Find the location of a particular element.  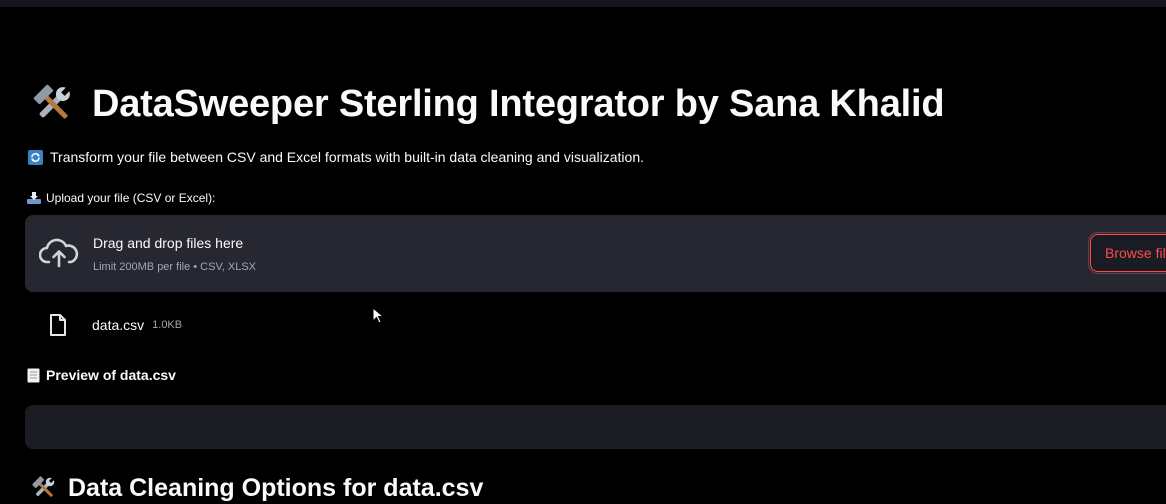

uploaded-file-size: 1.0KB is located at coordinates (167, 325).